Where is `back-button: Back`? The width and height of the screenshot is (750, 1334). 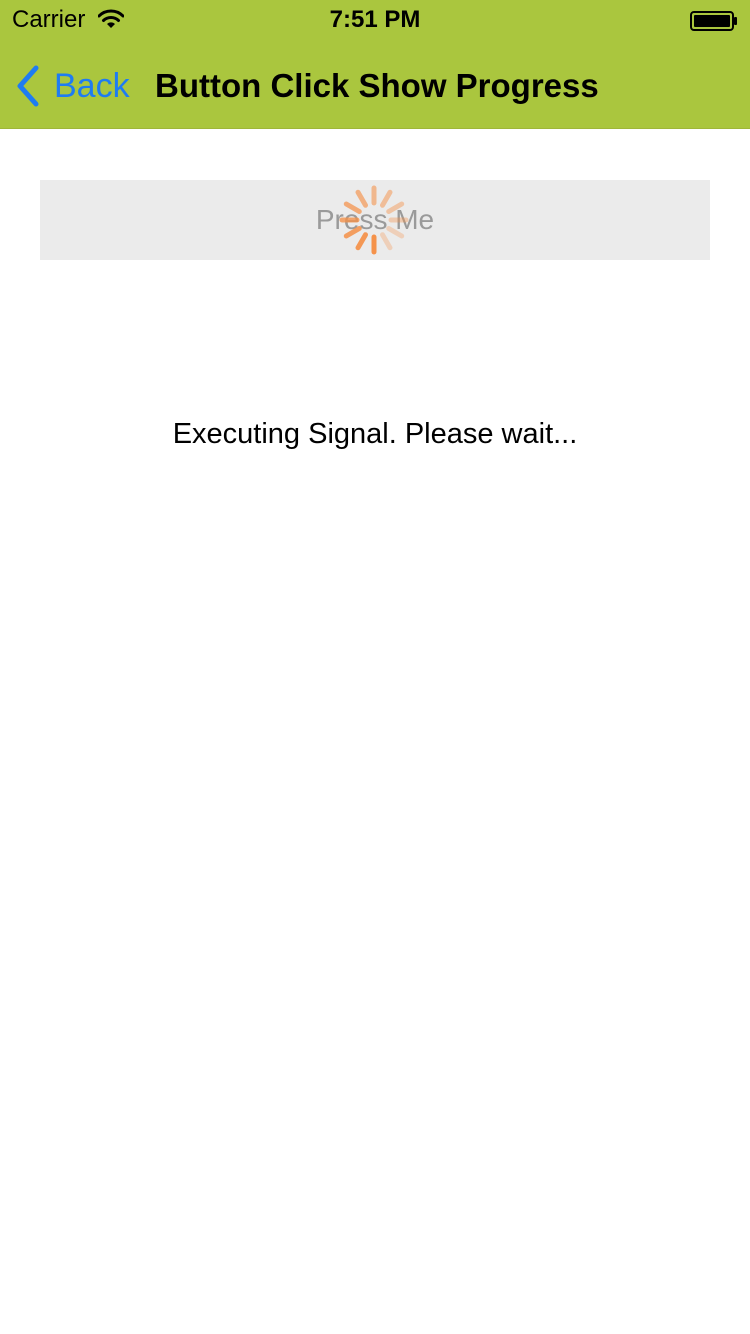
back-button: Back is located at coordinates (72, 86).